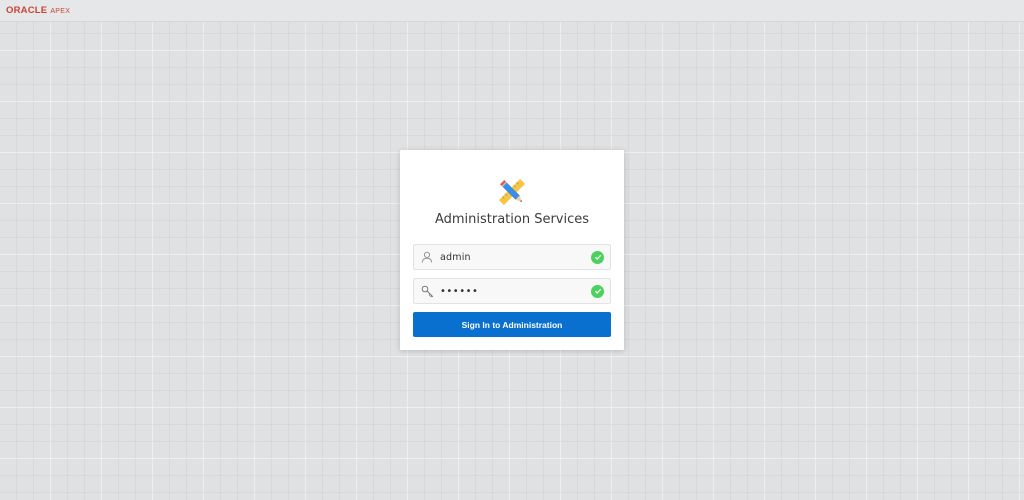 This screenshot has height=500, width=1024. What do you see at coordinates (515, 257) in the screenshot?
I see `username-input: admin` at bounding box center [515, 257].